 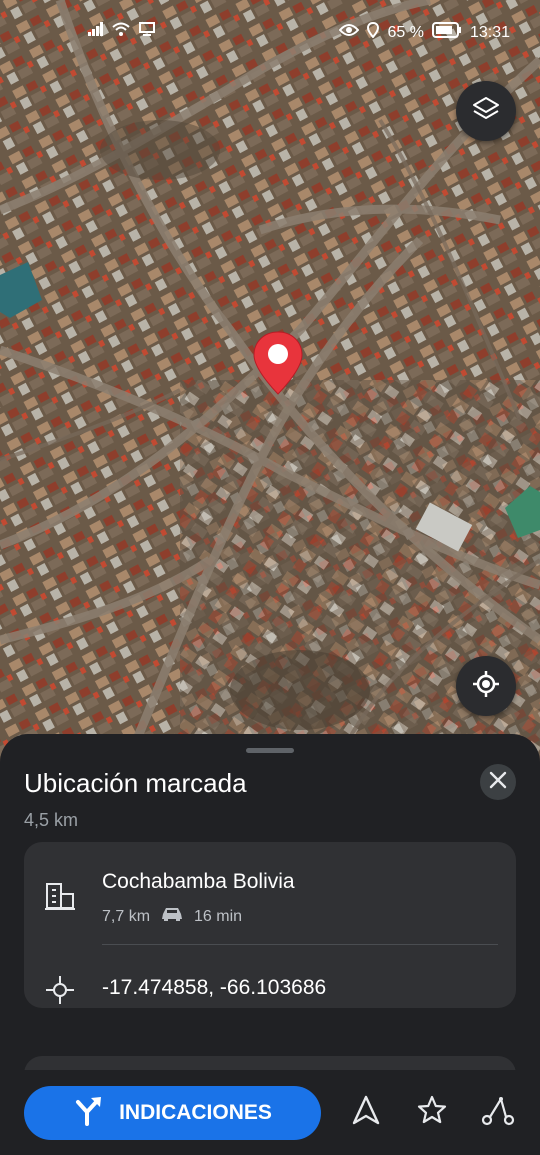 What do you see at coordinates (405, 32) in the screenshot?
I see `battery-percent: 65 %` at bounding box center [405, 32].